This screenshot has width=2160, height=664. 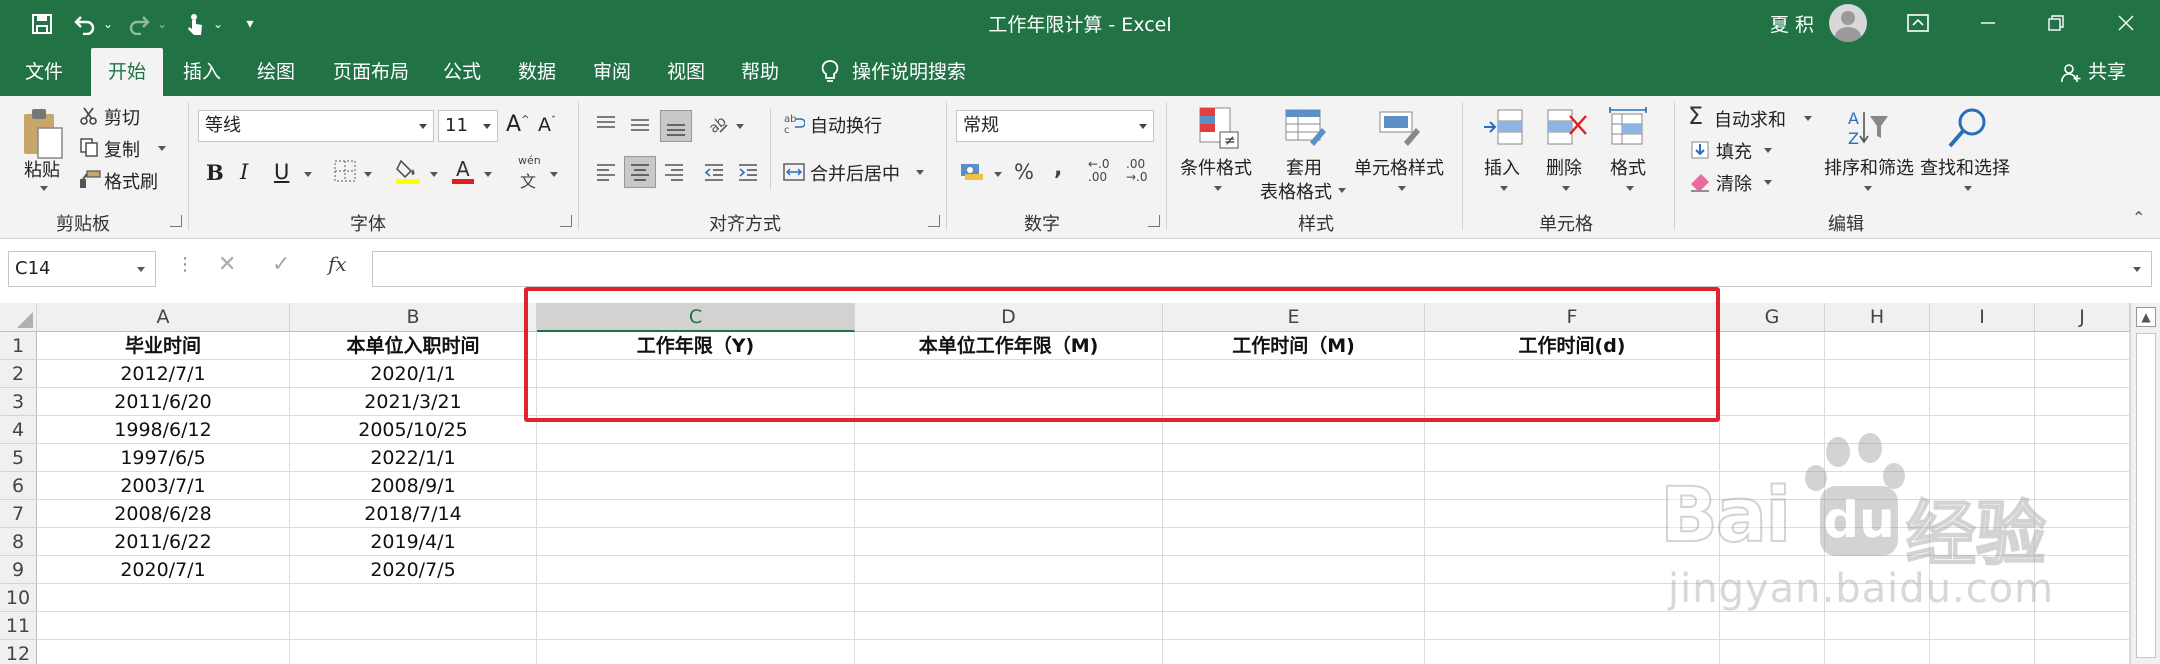 What do you see at coordinates (1968, 188) in the screenshot?
I see `find-select-dropdown-icon` at bounding box center [1968, 188].